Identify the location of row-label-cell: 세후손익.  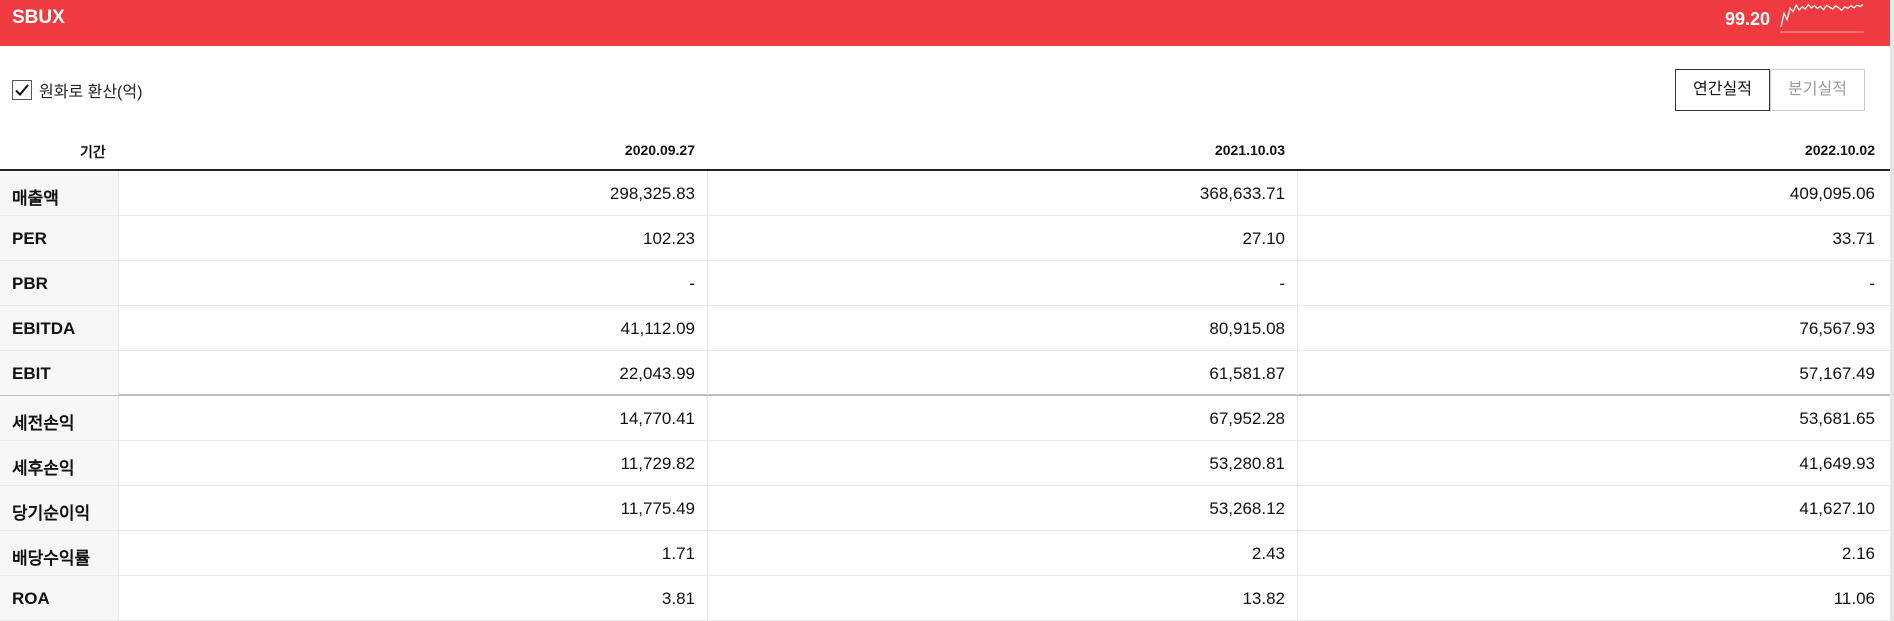
(59, 463).